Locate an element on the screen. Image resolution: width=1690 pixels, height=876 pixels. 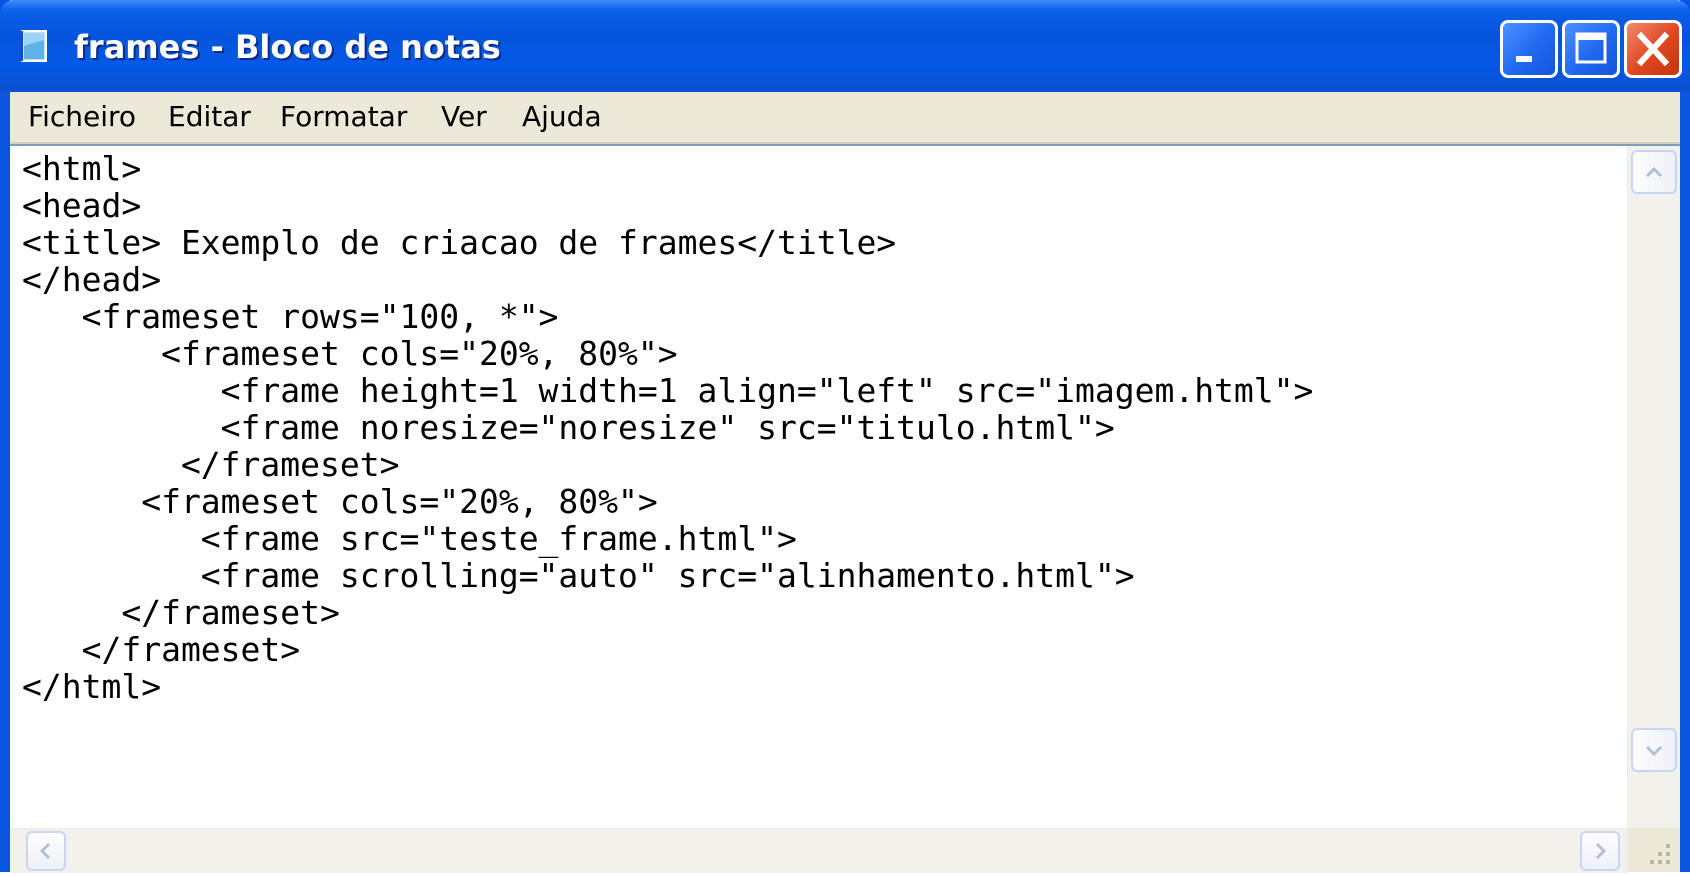
scroll-down-button is located at coordinates (1654, 750).